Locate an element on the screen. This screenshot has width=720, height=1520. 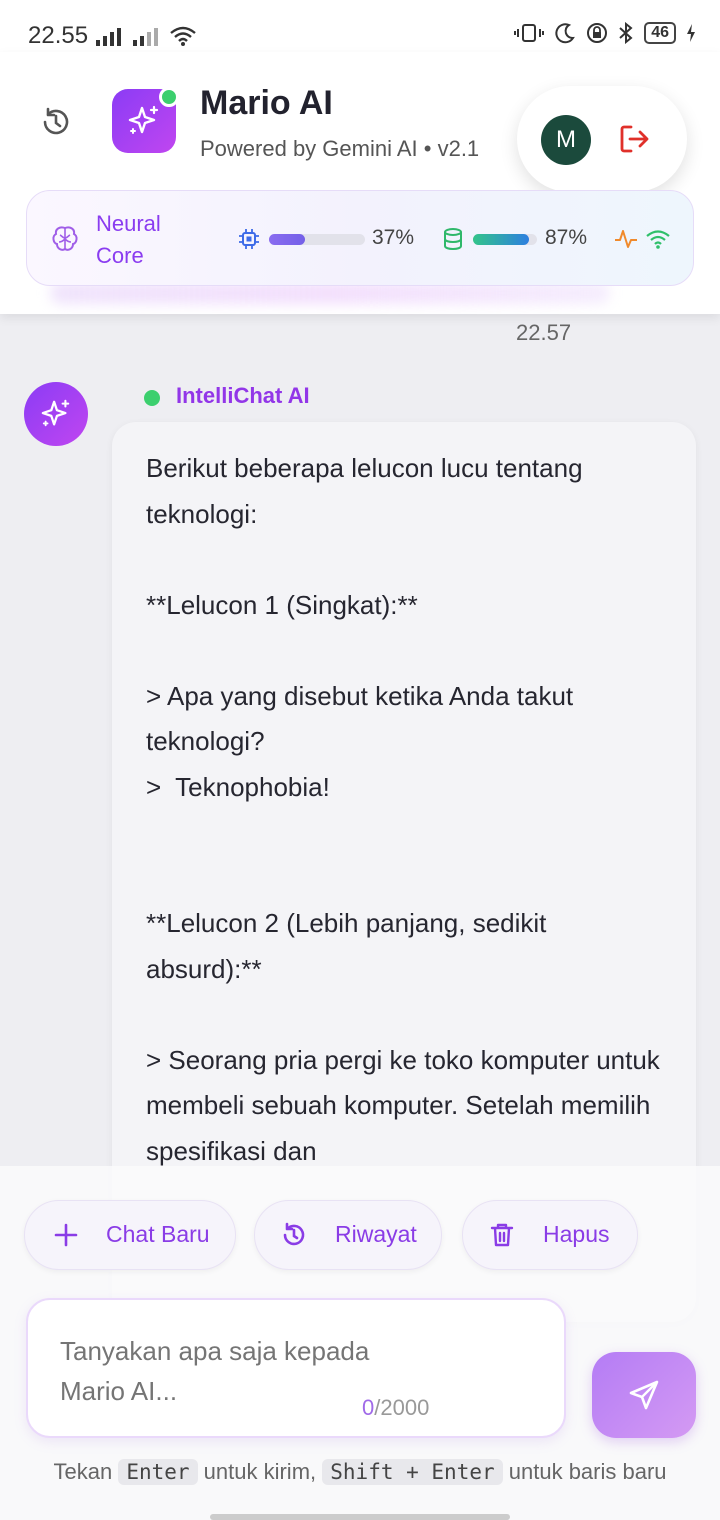
char-count-current: 0 is located at coordinates (368, 1407).